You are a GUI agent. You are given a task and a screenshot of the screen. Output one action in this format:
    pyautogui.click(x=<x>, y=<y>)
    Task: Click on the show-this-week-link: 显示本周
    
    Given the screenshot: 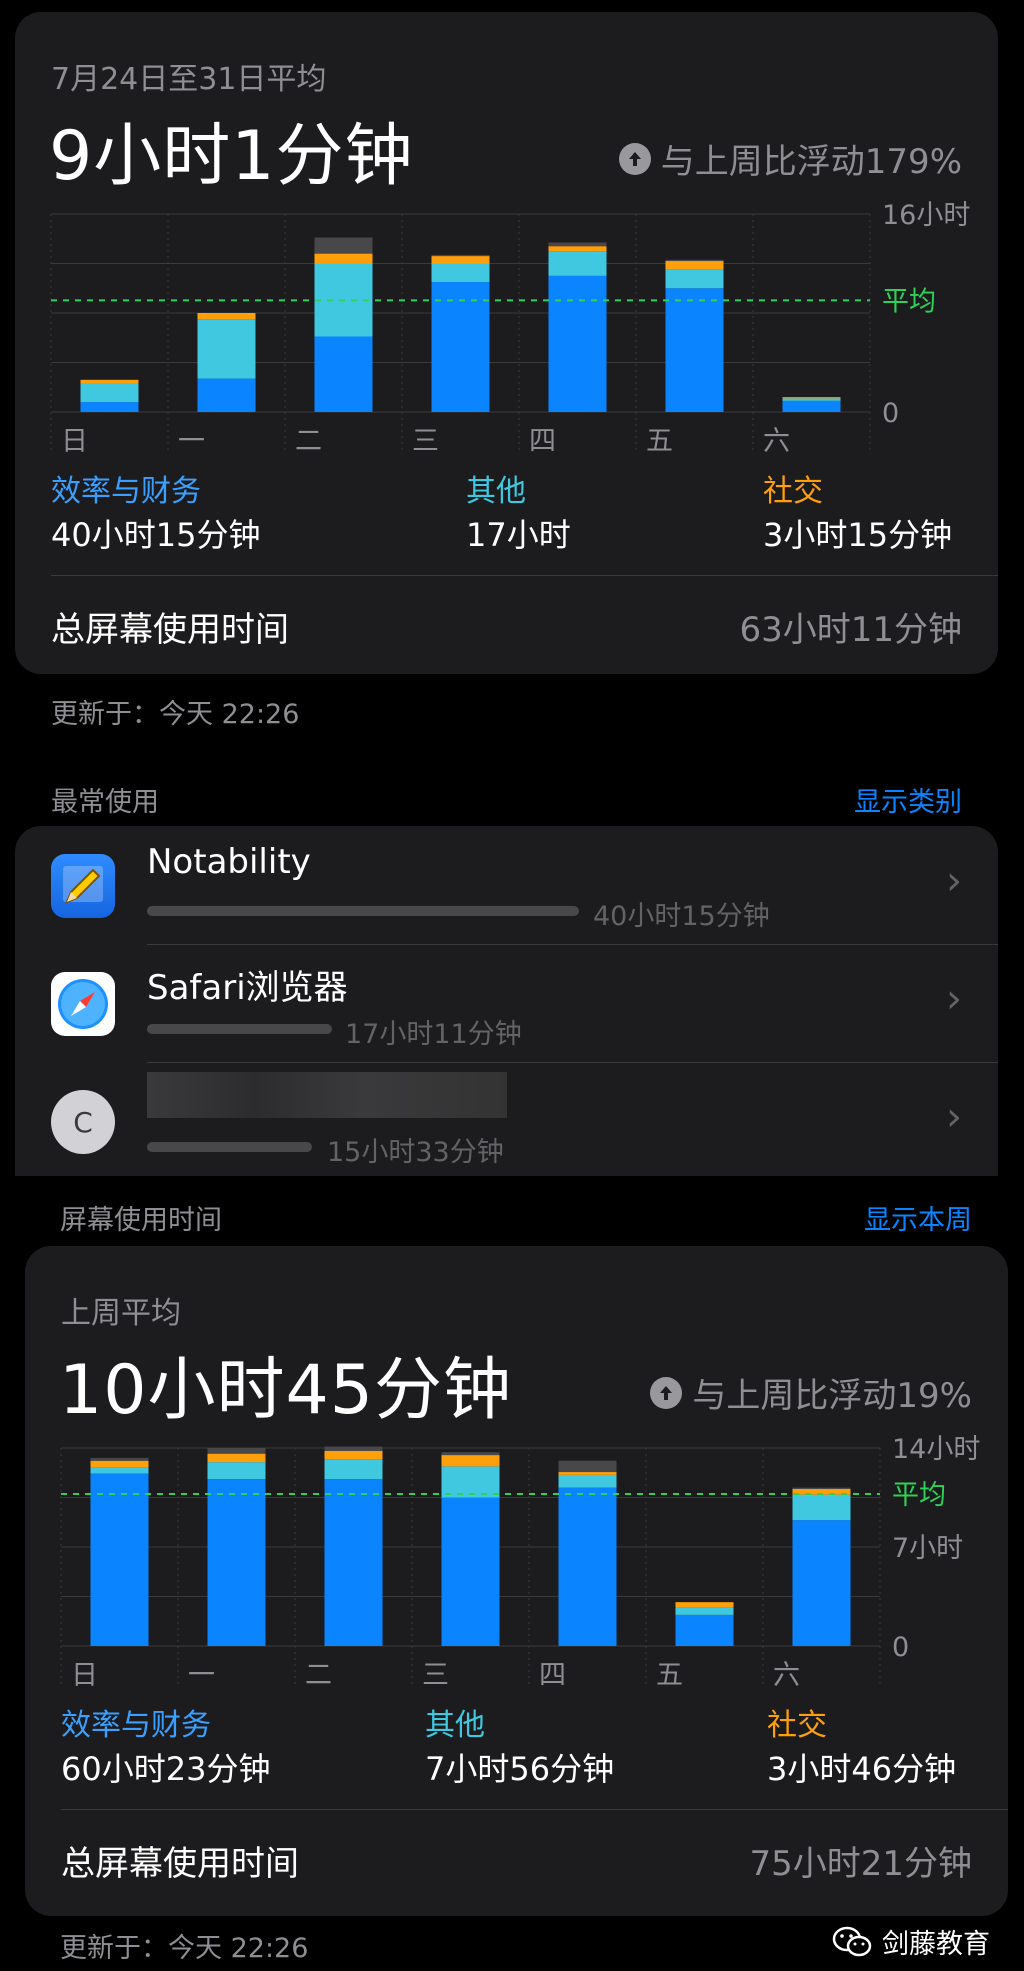 What is the action you would take?
    pyautogui.click(x=918, y=1217)
    